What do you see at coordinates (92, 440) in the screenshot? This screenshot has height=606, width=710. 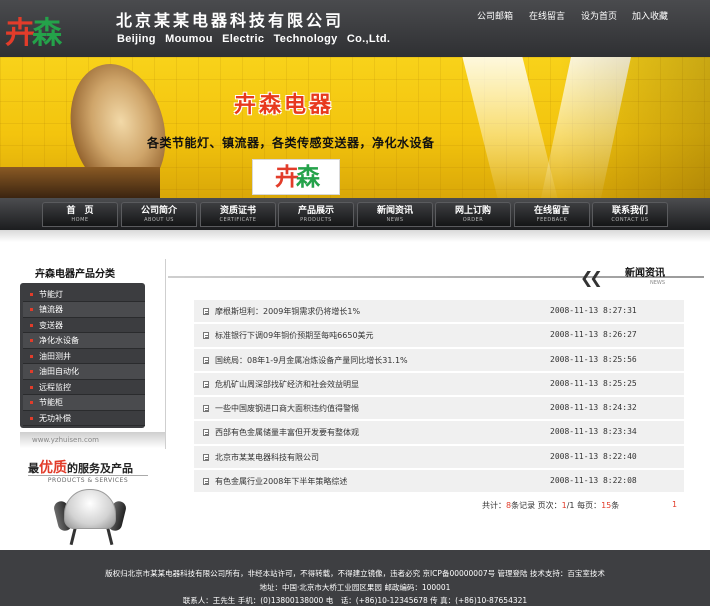 I see `site-url-label: www.yzhuisen.com` at bounding box center [92, 440].